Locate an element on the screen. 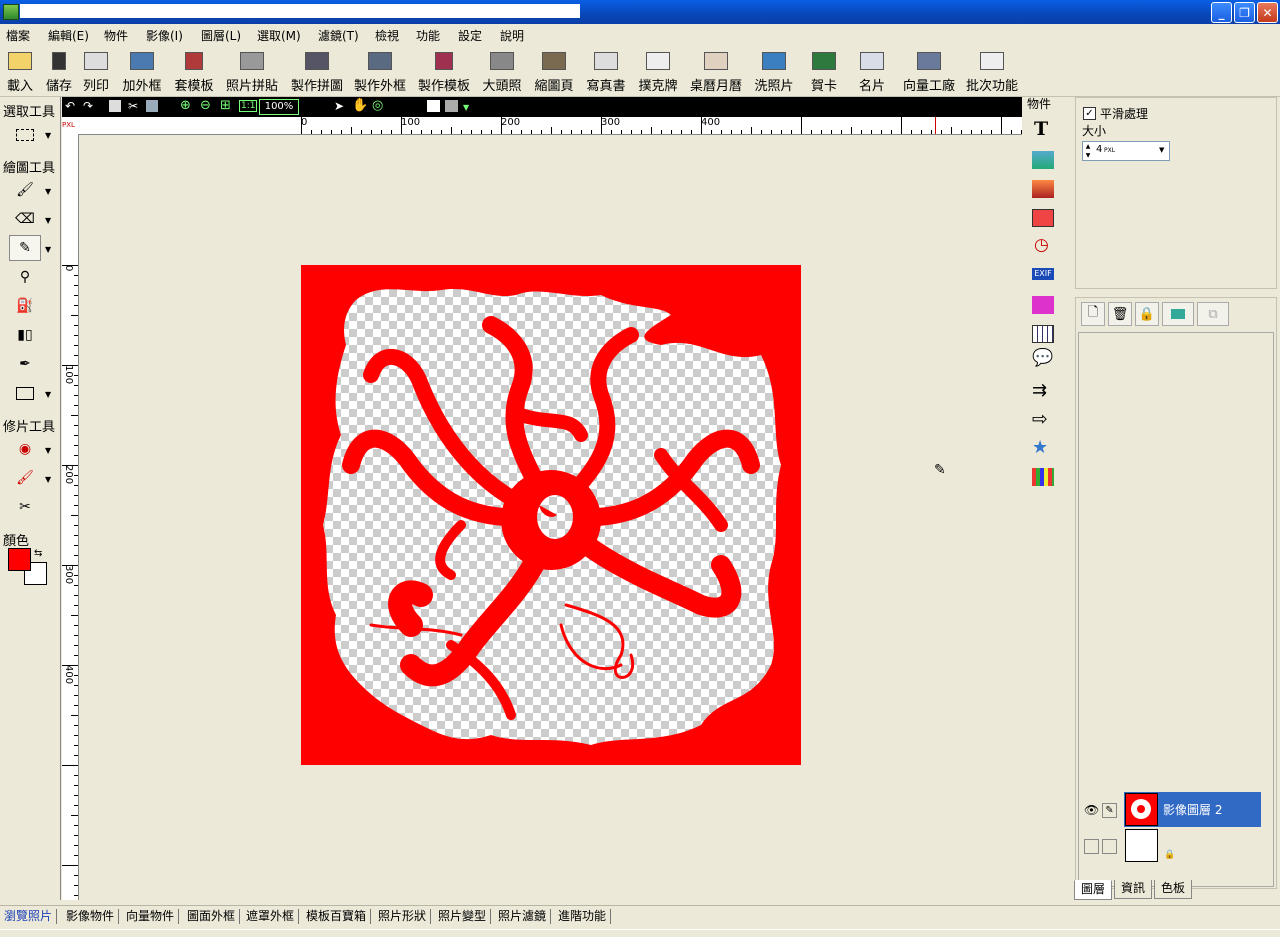 This screenshot has height=937, width=1280. shape-tool is located at coordinates (25, 393).